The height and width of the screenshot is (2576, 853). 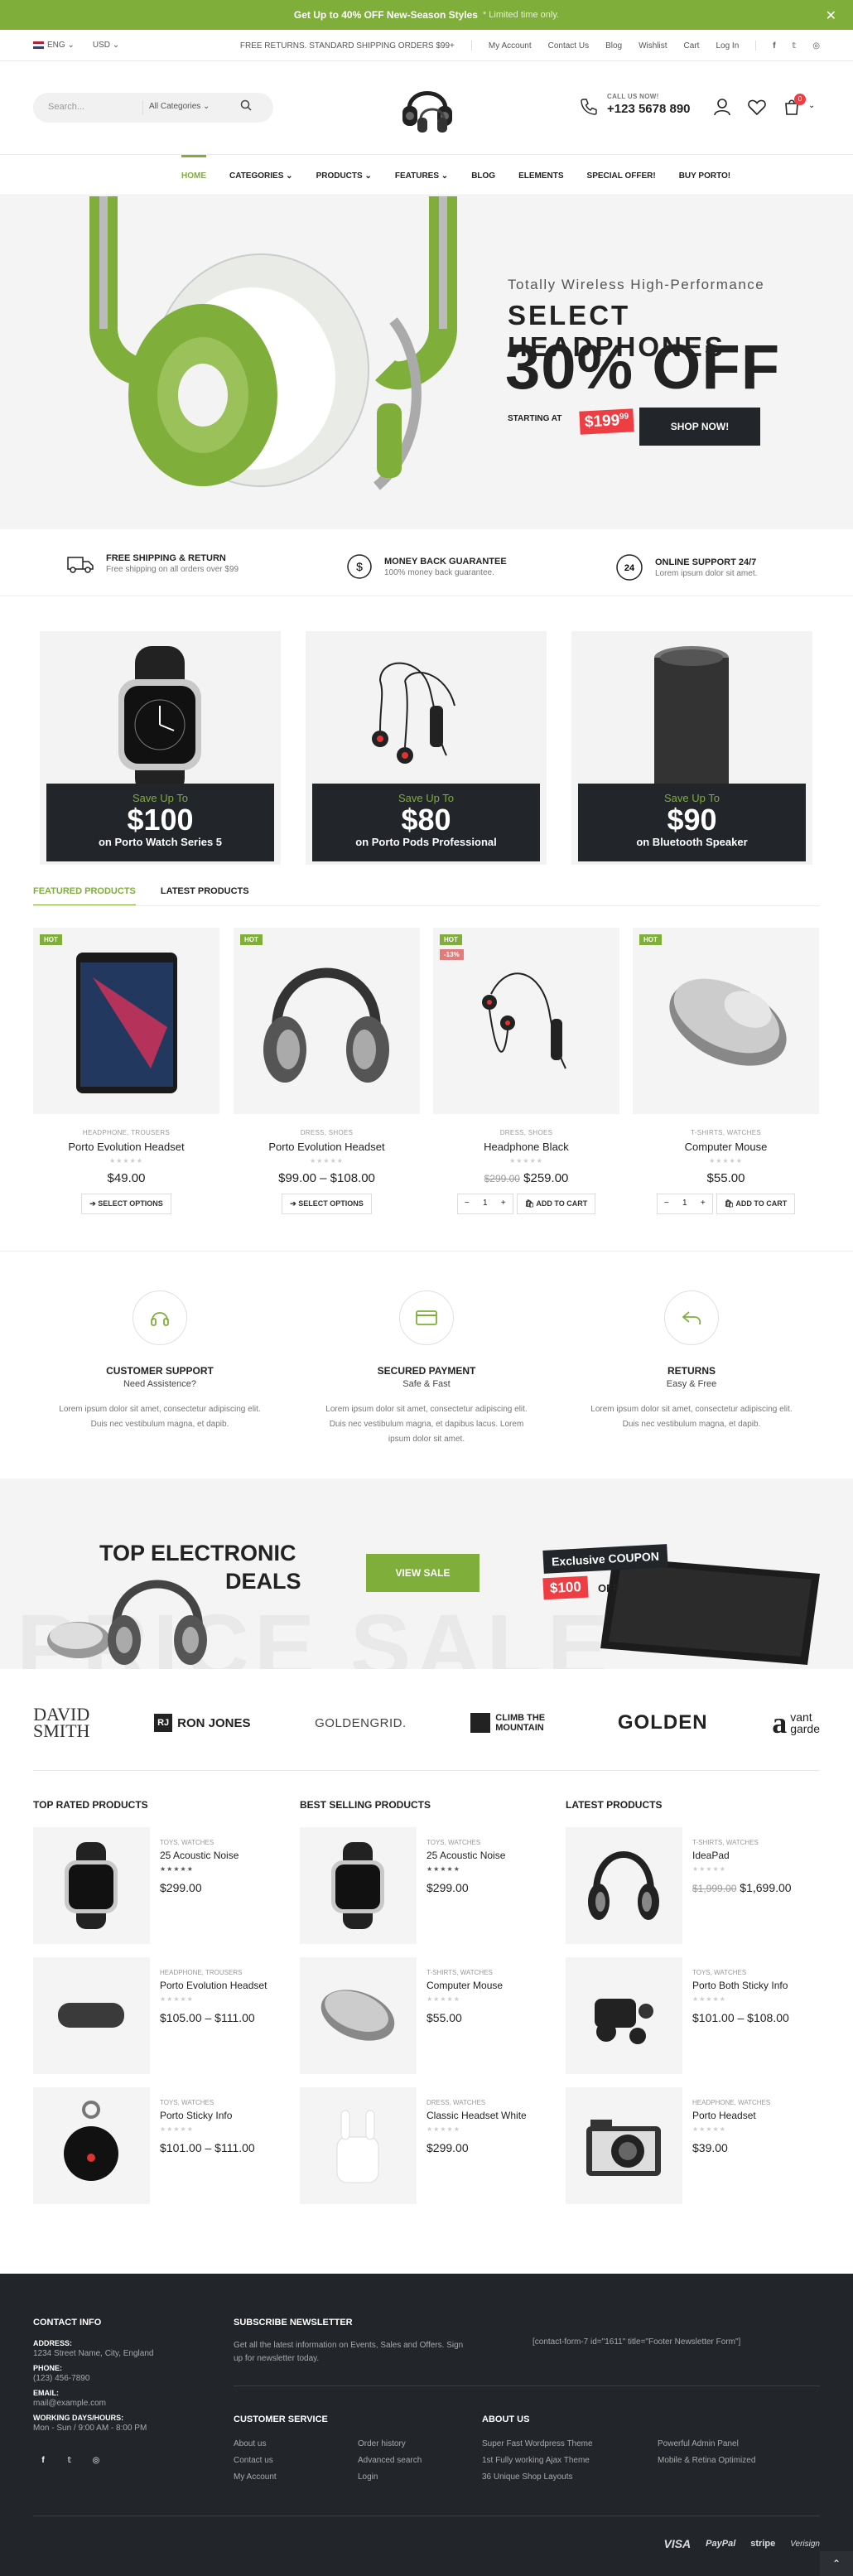 I want to click on footer-link: Login, so click(x=420, y=2477).